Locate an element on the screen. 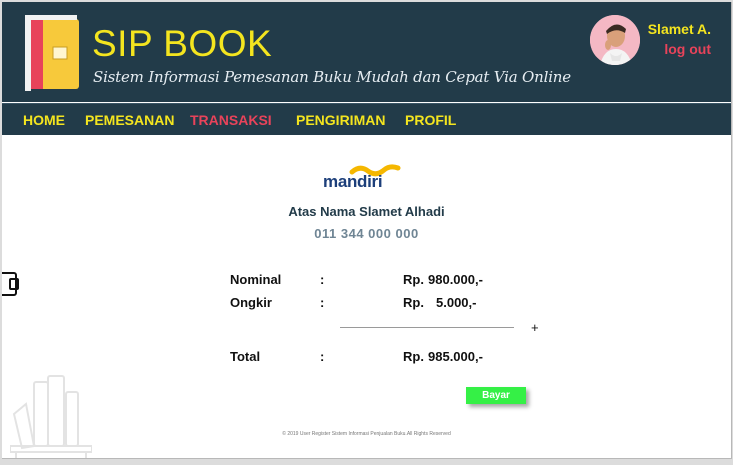 The image size is (733, 465). ongkir-label: Ongkir is located at coordinates (251, 302).